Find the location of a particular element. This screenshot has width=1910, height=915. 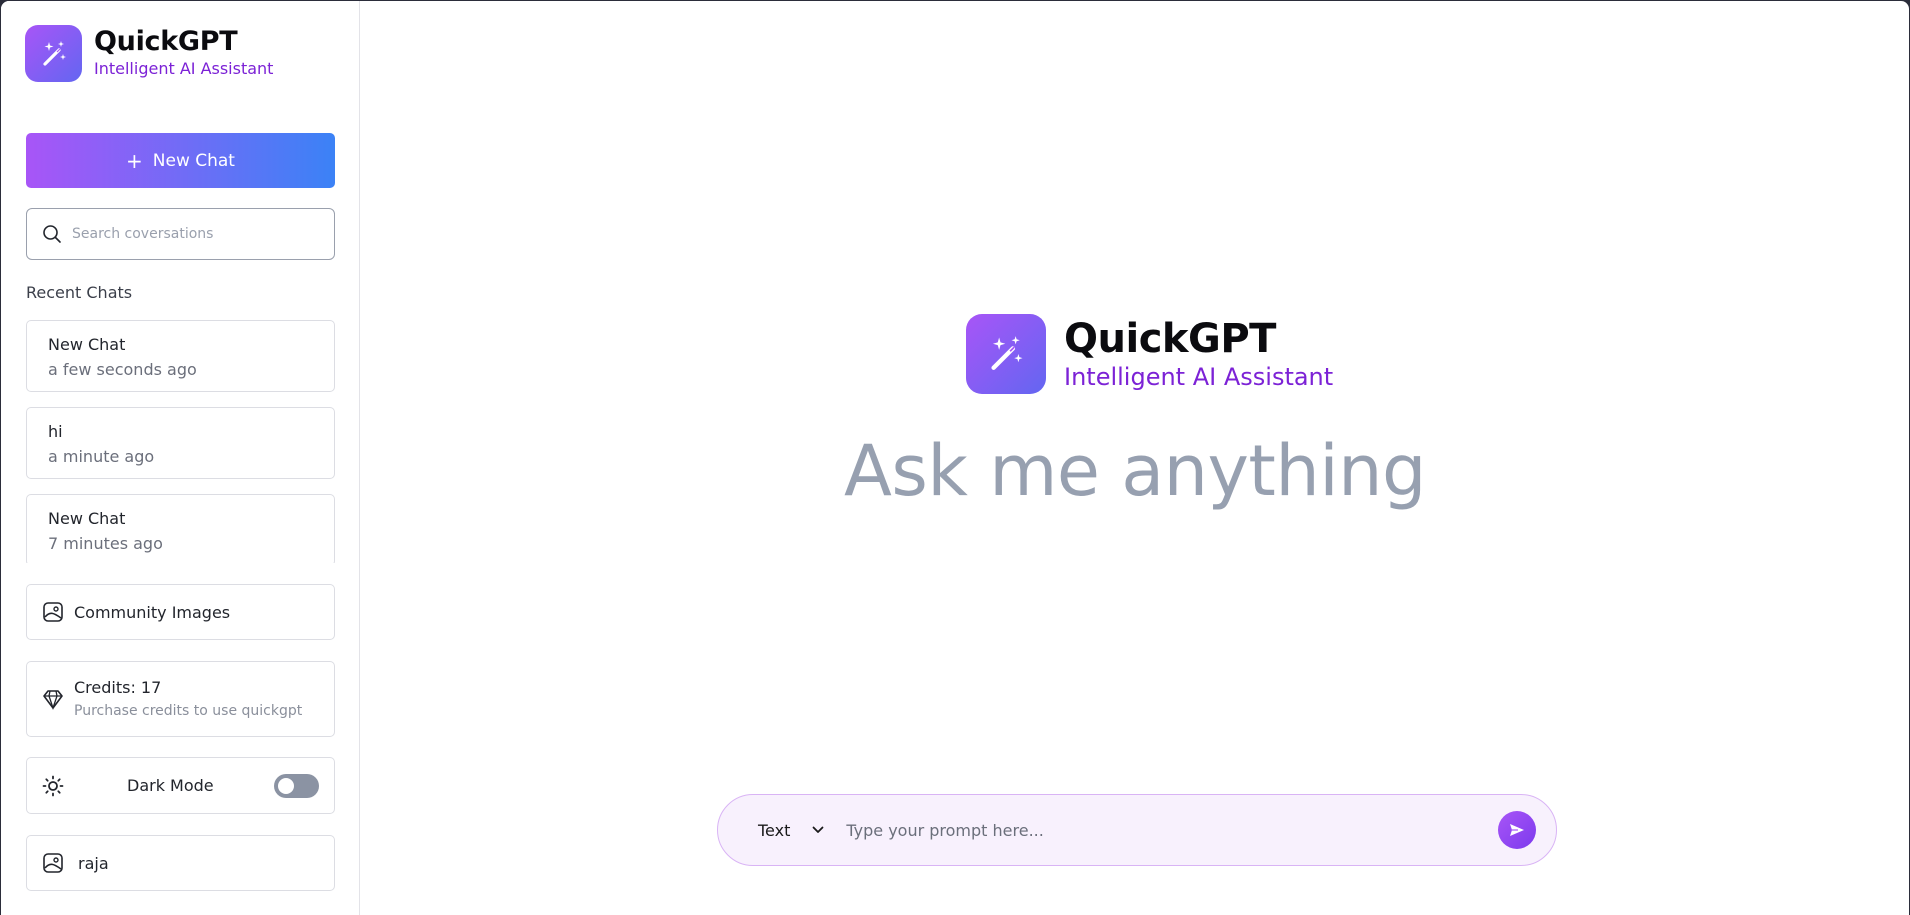

prompt-input is located at coordinates (1156, 830).